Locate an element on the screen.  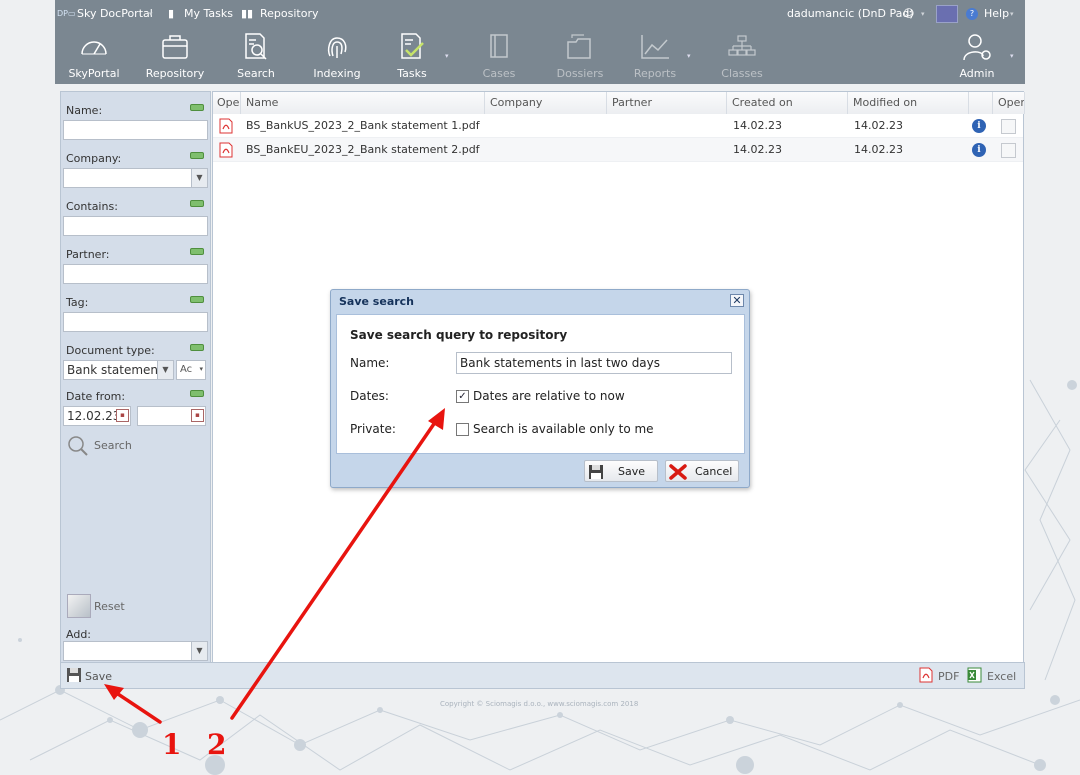
company-filter-label: Company: is located at coordinates (94, 158).